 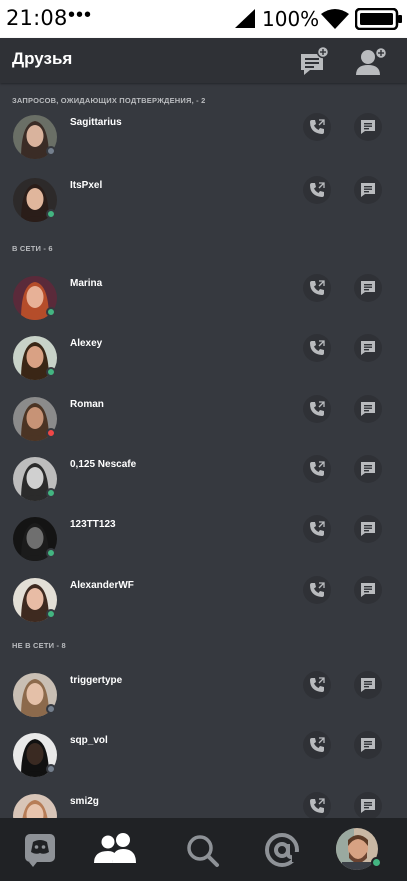 What do you see at coordinates (245, 18) in the screenshot?
I see `signal-icon` at bounding box center [245, 18].